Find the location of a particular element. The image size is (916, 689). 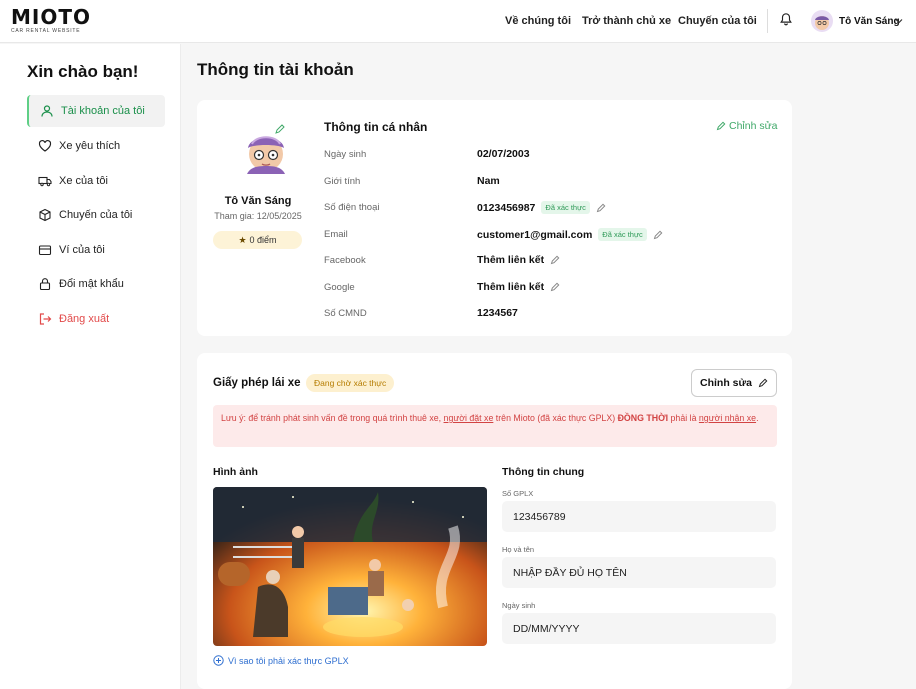

sidebar-item-logout: Đăng xuất is located at coordinates (96, 319).